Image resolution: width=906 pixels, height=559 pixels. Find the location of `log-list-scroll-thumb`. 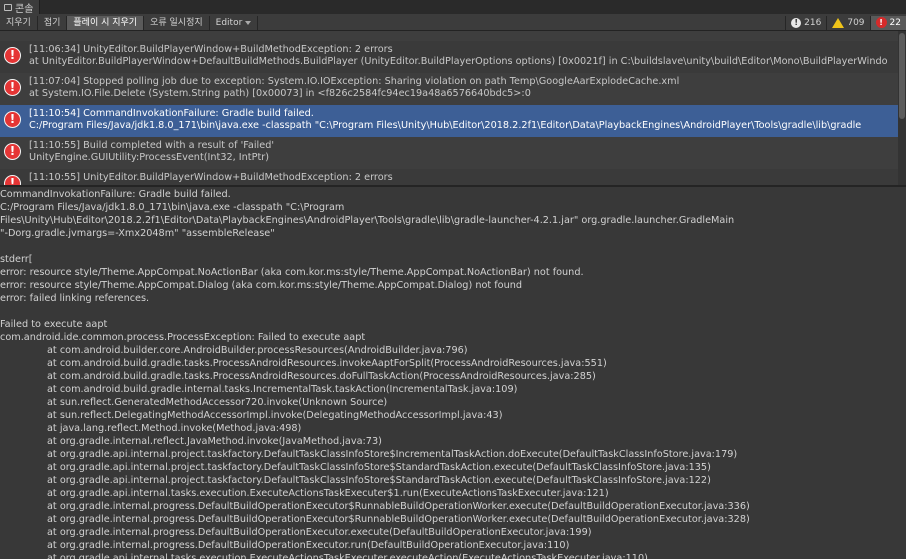

log-list-scroll-thumb is located at coordinates (902, 76).